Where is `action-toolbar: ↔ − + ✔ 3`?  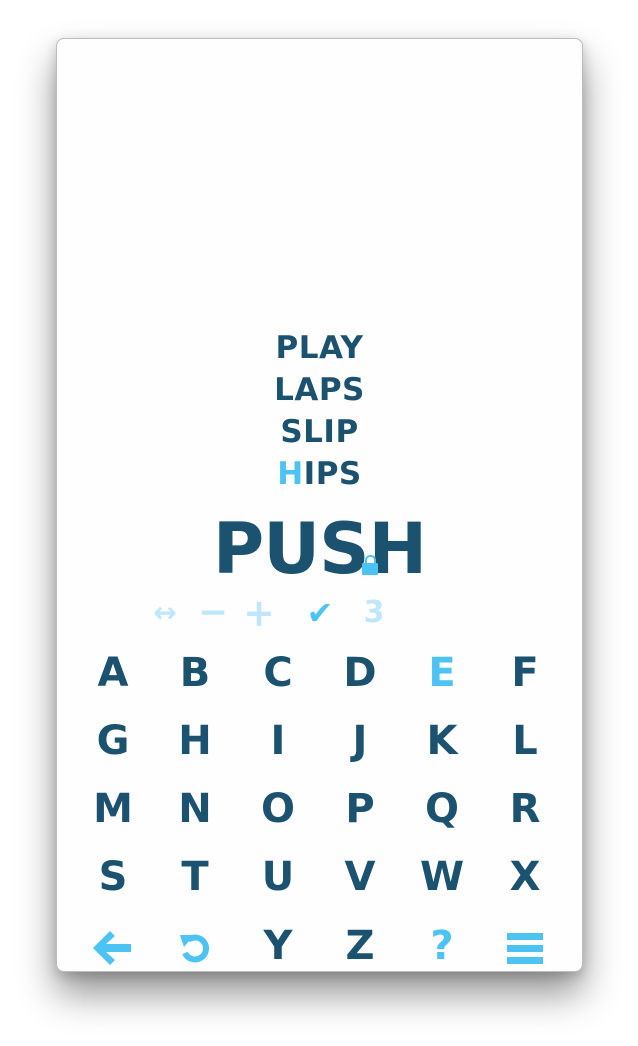
action-toolbar: ↔ − + ✔ 3 is located at coordinates (319, 613).